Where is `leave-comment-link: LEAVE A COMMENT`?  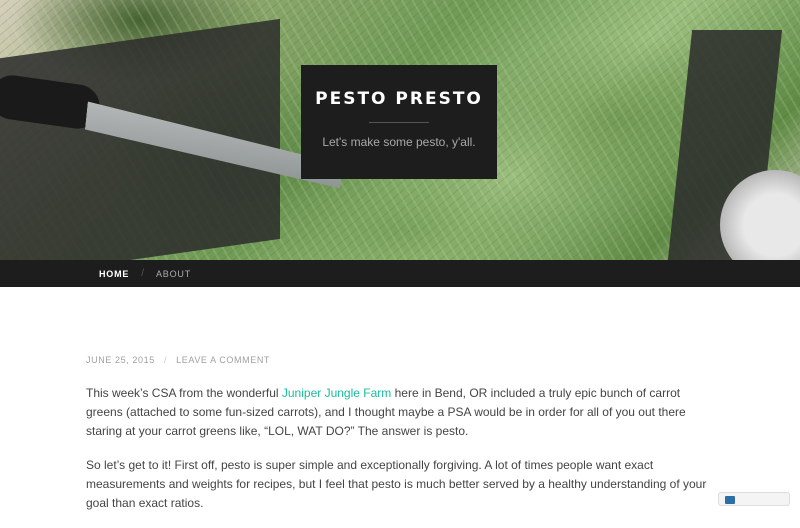 leave-comment-link: LEAVE A COMMENT is located at coordinates (223, 360).